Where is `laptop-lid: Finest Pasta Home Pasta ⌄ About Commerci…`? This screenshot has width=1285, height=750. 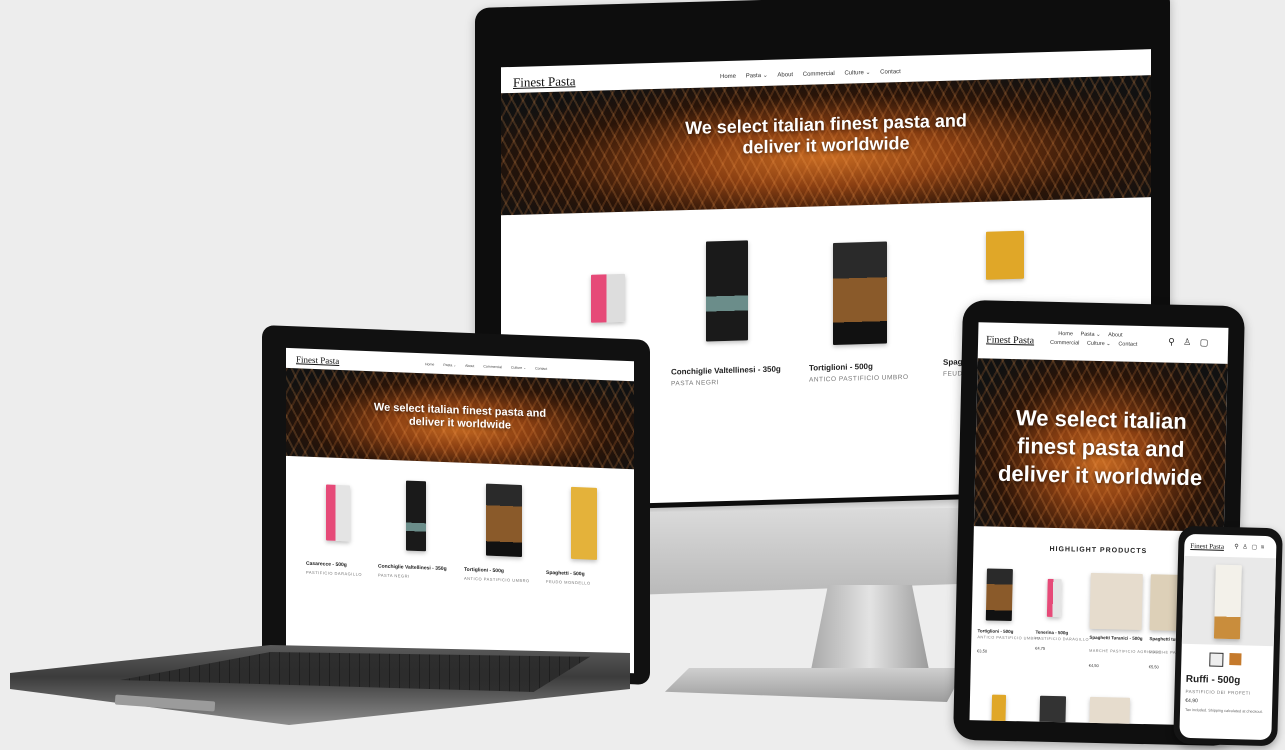 laptop-lid: Finest Pasta Home Pasta ⌄ About Commerci… is located at coordinates (456, 505).